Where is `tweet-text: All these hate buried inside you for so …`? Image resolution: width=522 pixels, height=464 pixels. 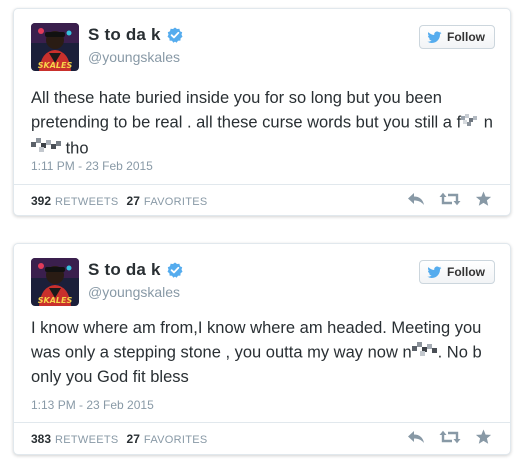 tweet-text: All these hate buried inside you for so … is located at coordinates (263, 124).